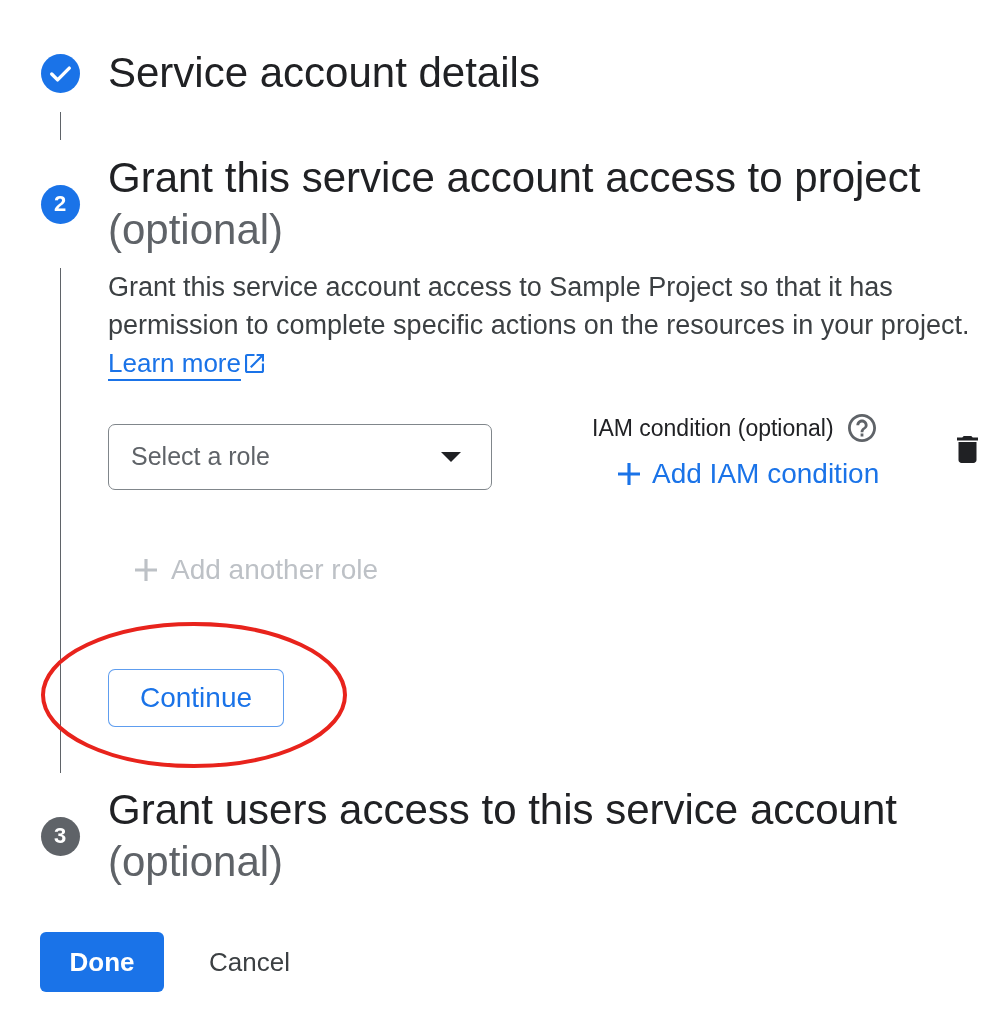 The image size is (1000, 1010). Describe the element at coordinates (249, 962) in the screenshot. I see `cancel-button: Cancel` at that location.